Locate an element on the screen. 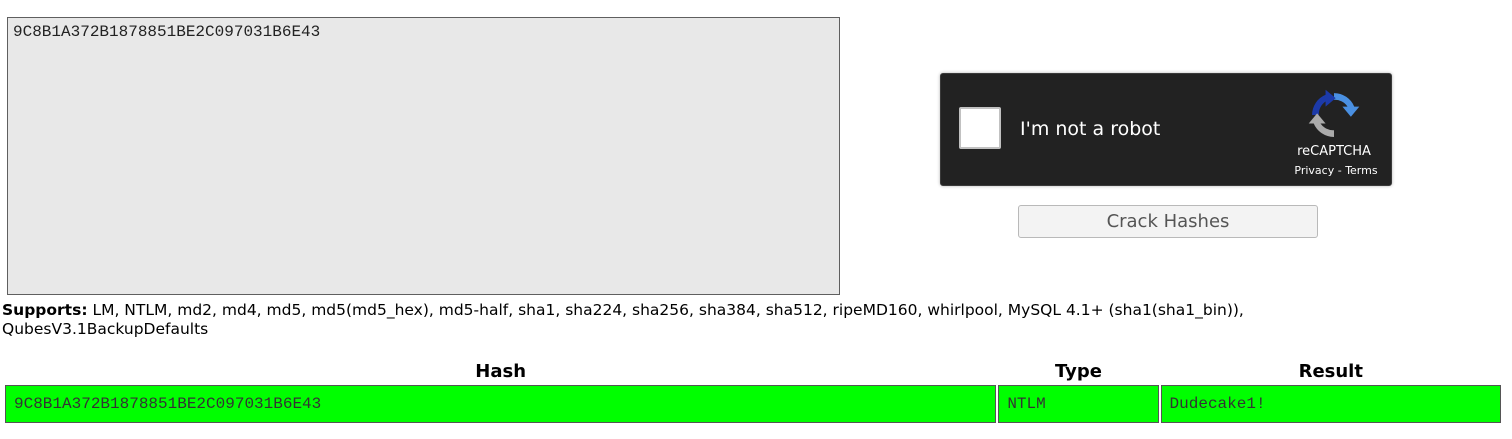 This screenshot has width=1512, height=439. privacy-link: Privacy is located at coordinates (1314, 170).